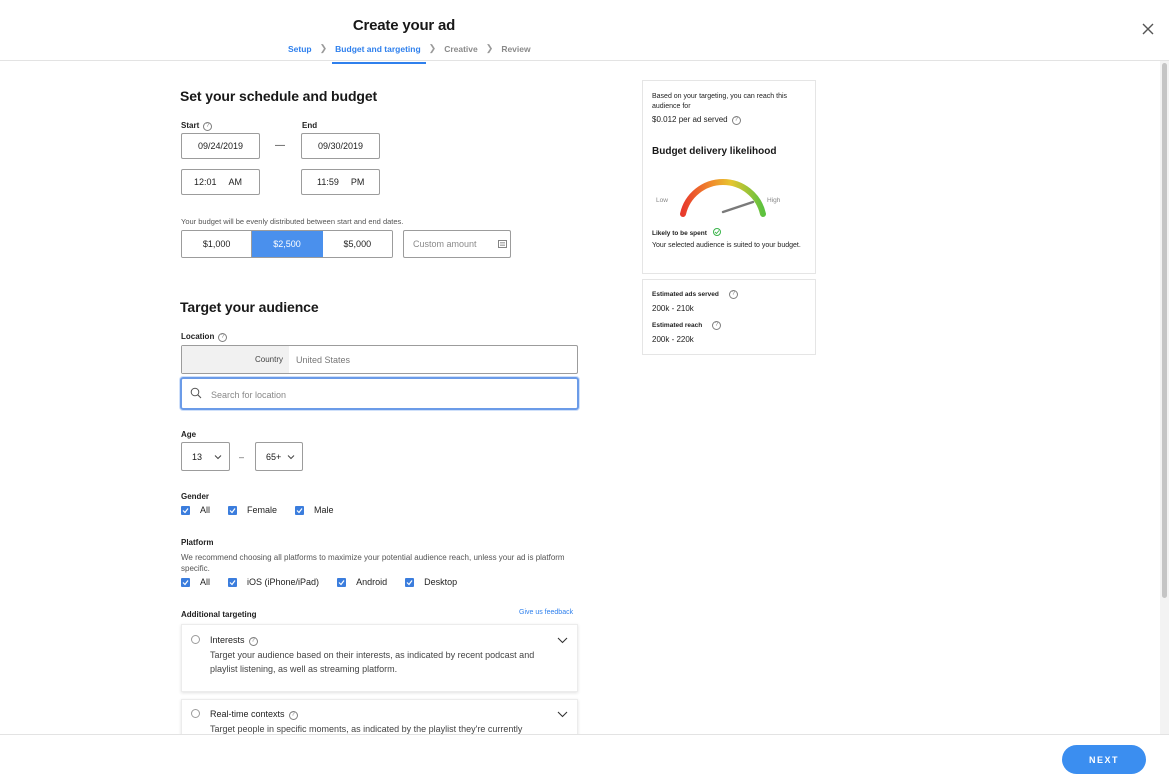 This screenshot has height=780, width=1169. What do you see at coordinates (189, 434) in the screenshot?
I see `age-label: Age` at bounding box center [189, 434].